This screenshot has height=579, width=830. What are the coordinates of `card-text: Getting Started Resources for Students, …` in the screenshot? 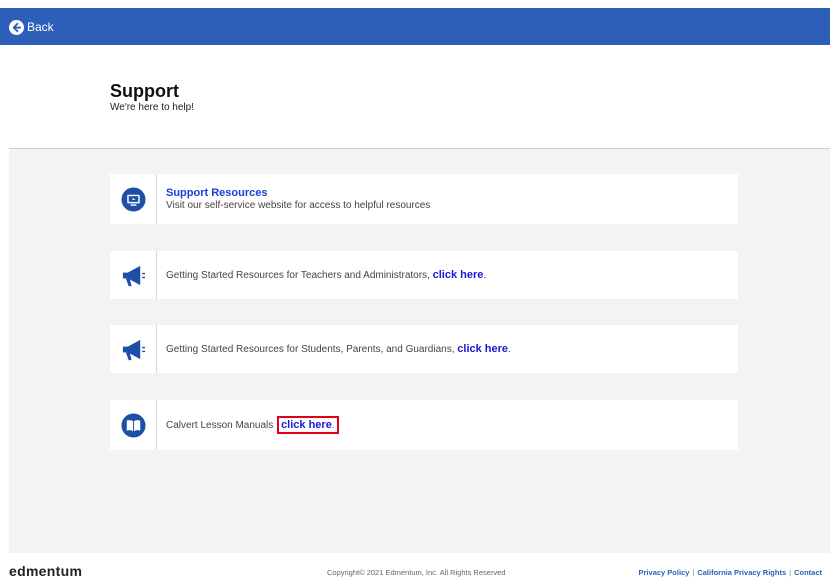 It's located at (312, 349).